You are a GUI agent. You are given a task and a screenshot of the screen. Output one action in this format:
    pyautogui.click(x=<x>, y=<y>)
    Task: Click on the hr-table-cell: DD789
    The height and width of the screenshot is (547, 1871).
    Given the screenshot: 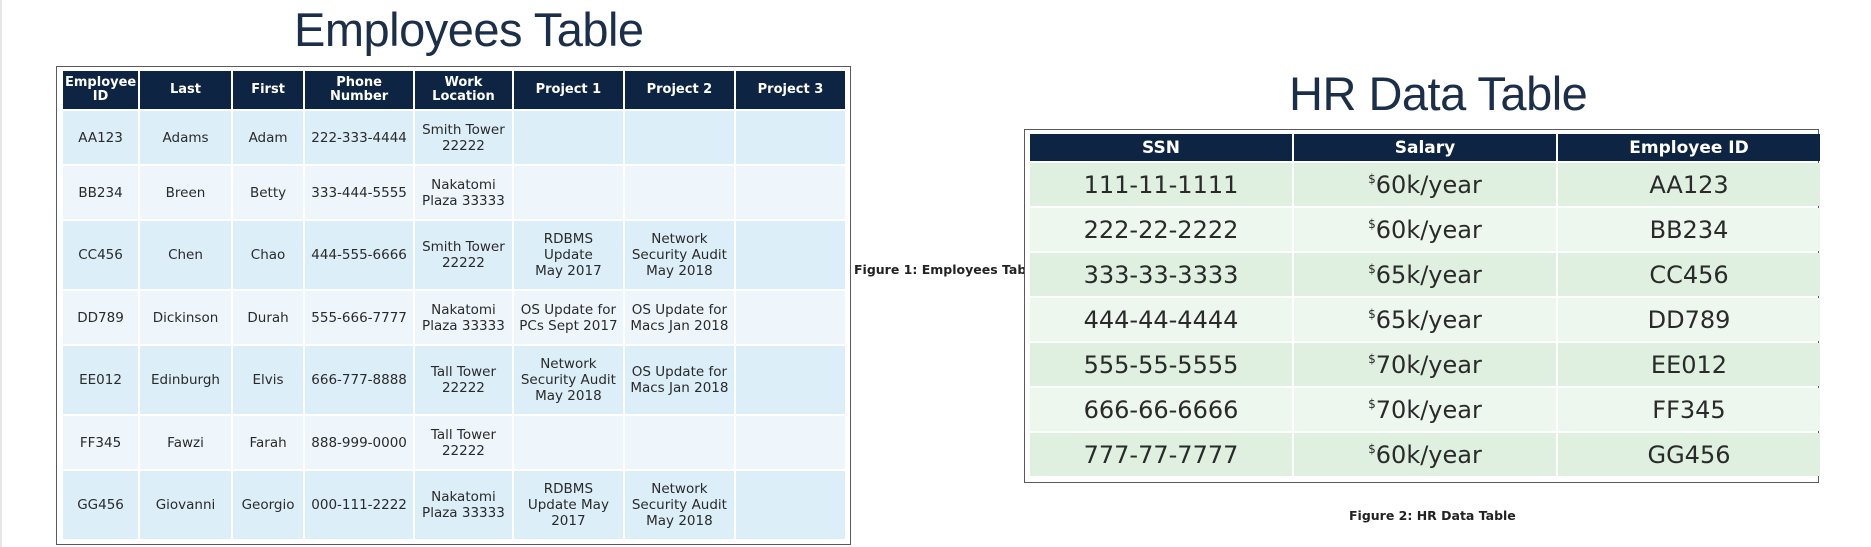 What is the action you would take?
    pyautogui.click(x=1689, y=319)
    